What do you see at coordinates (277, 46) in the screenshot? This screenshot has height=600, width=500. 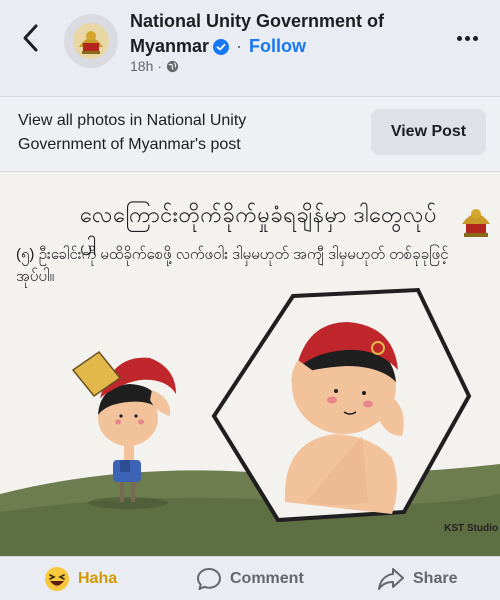 I see `follow-button: Follow` at bounding box center [277, 46].